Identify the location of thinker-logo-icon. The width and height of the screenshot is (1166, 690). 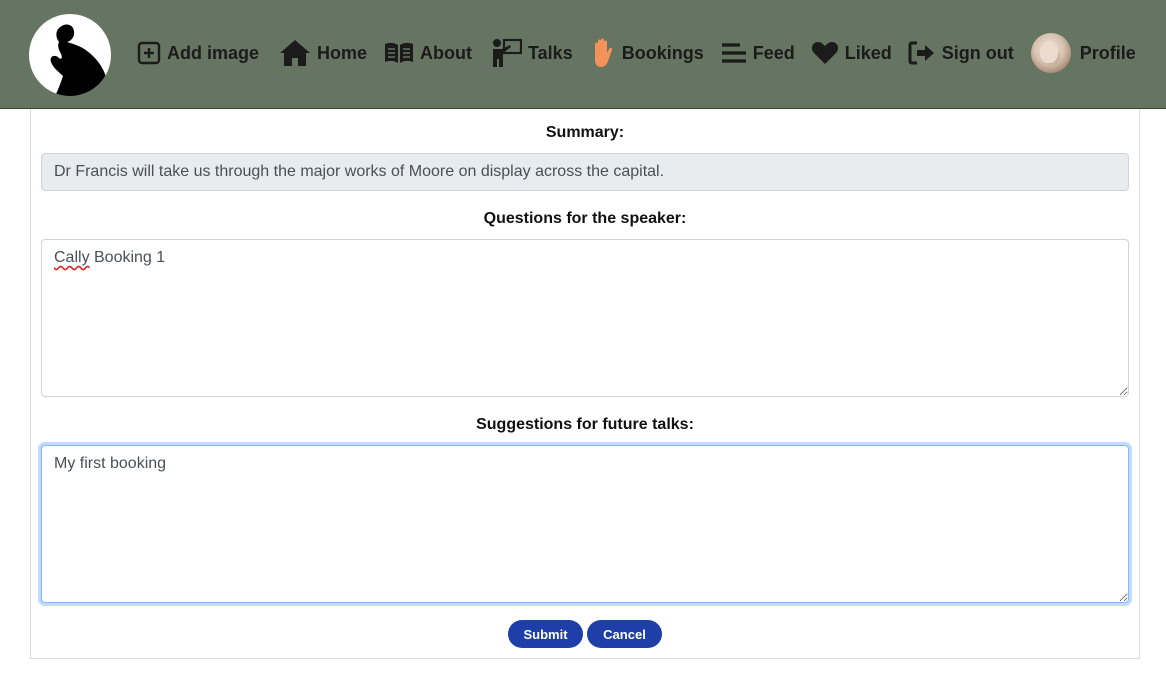
(80, 60).